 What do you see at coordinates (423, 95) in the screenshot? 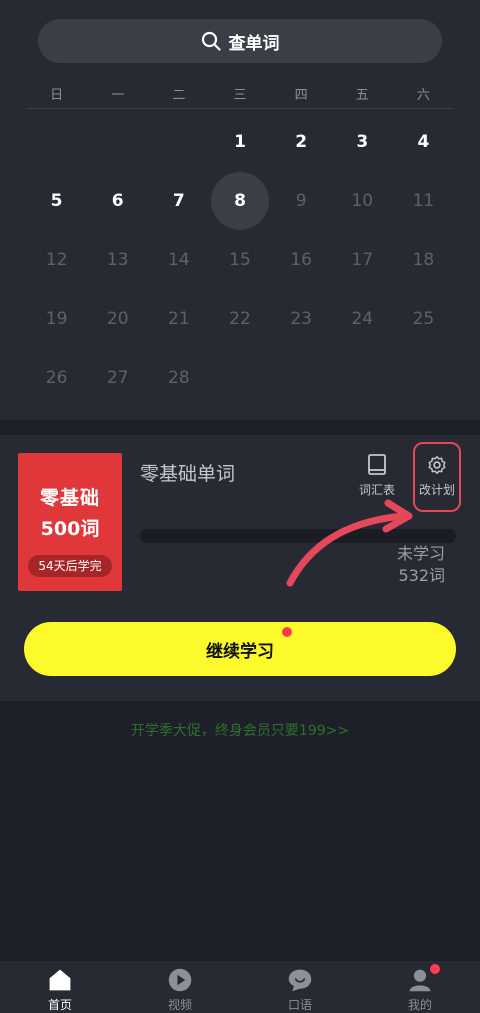
I see `weekday-label: 六` at bounding box center [423, 95].